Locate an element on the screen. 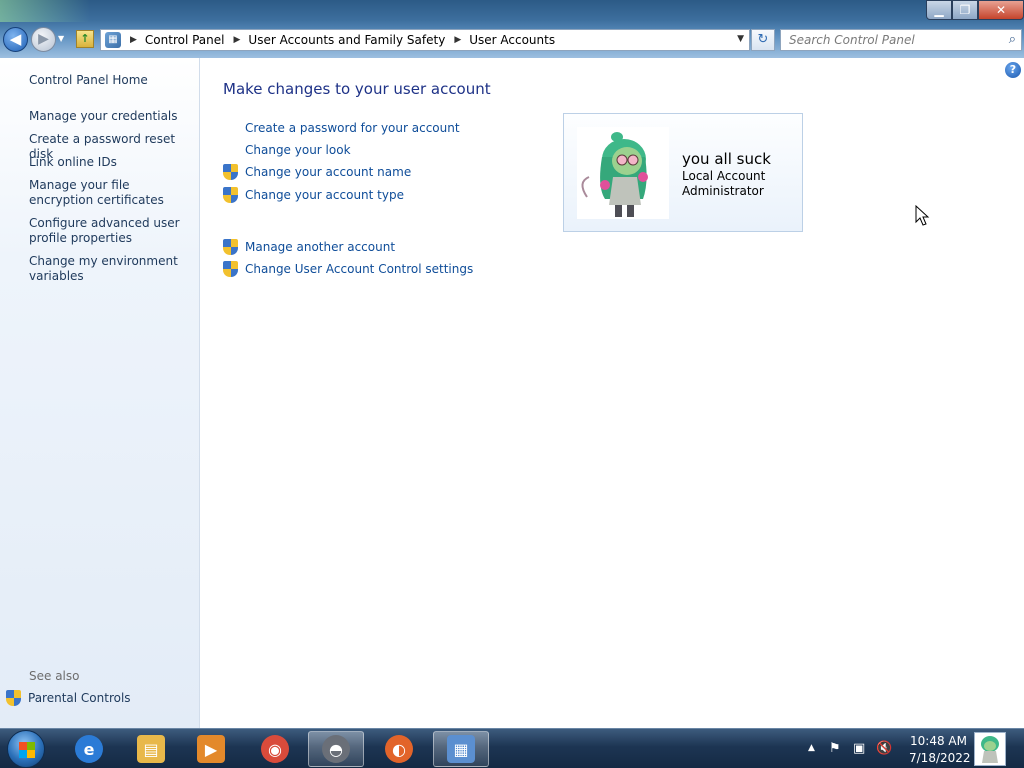  volume-muted-icon: 🔇 is located at coordinates (884, 748).